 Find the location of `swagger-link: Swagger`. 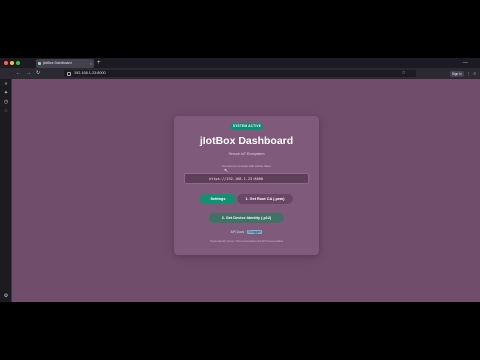

swagger-link: Swagger is located at coordinates (254, 232).